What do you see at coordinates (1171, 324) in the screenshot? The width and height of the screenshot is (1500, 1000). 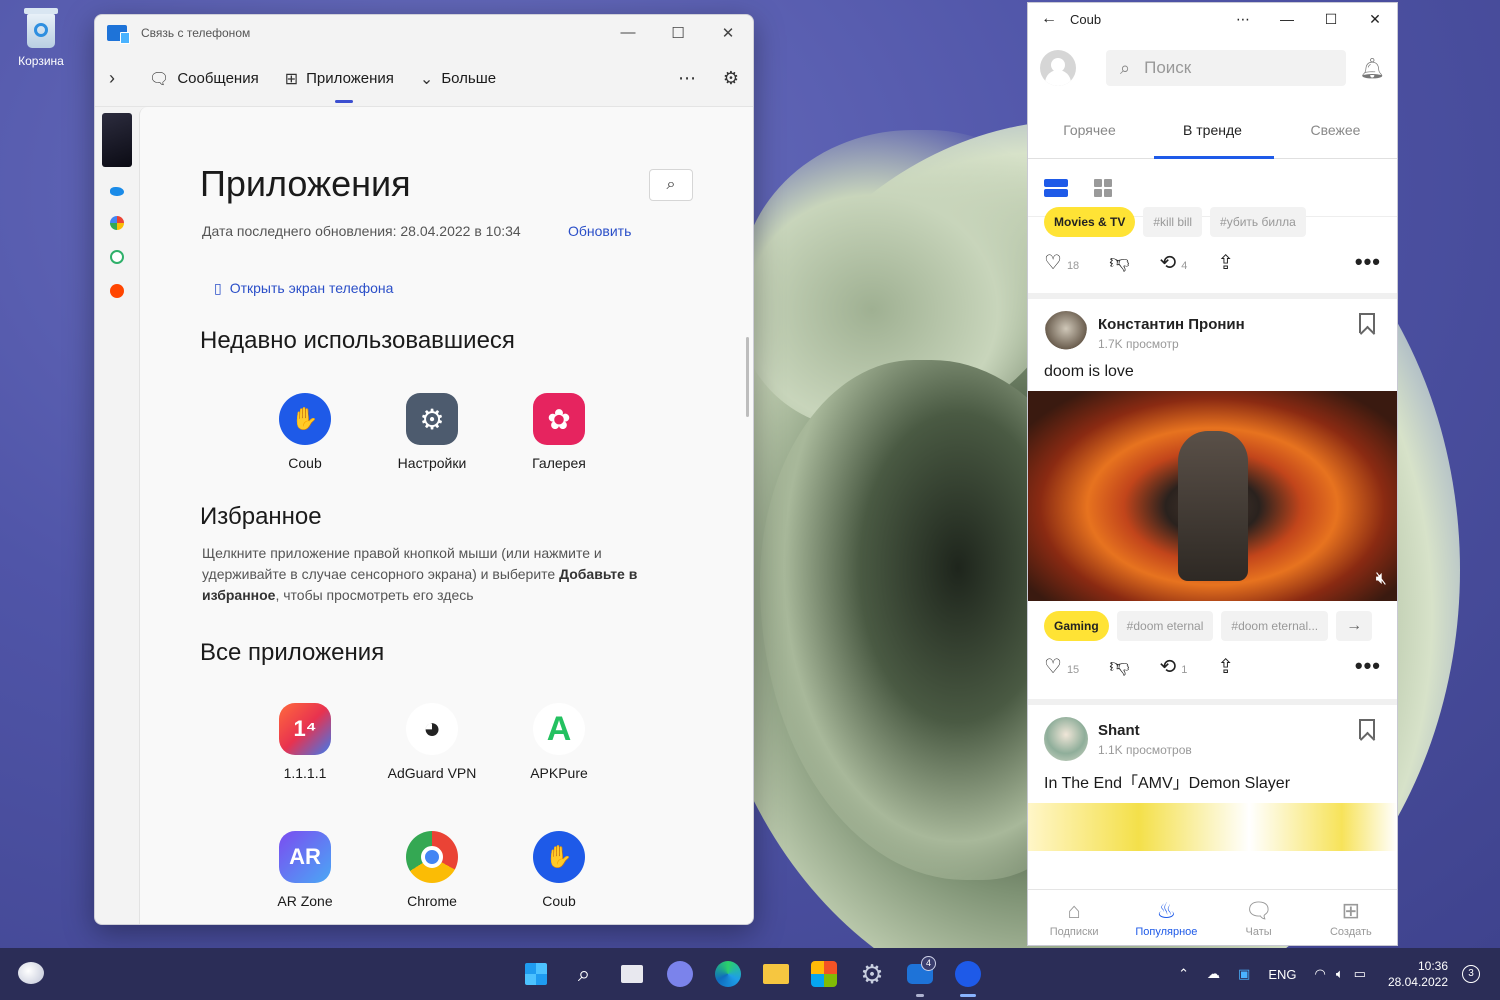 I see `author-name: Константин Пронин` at bounding box center [1171, 324].